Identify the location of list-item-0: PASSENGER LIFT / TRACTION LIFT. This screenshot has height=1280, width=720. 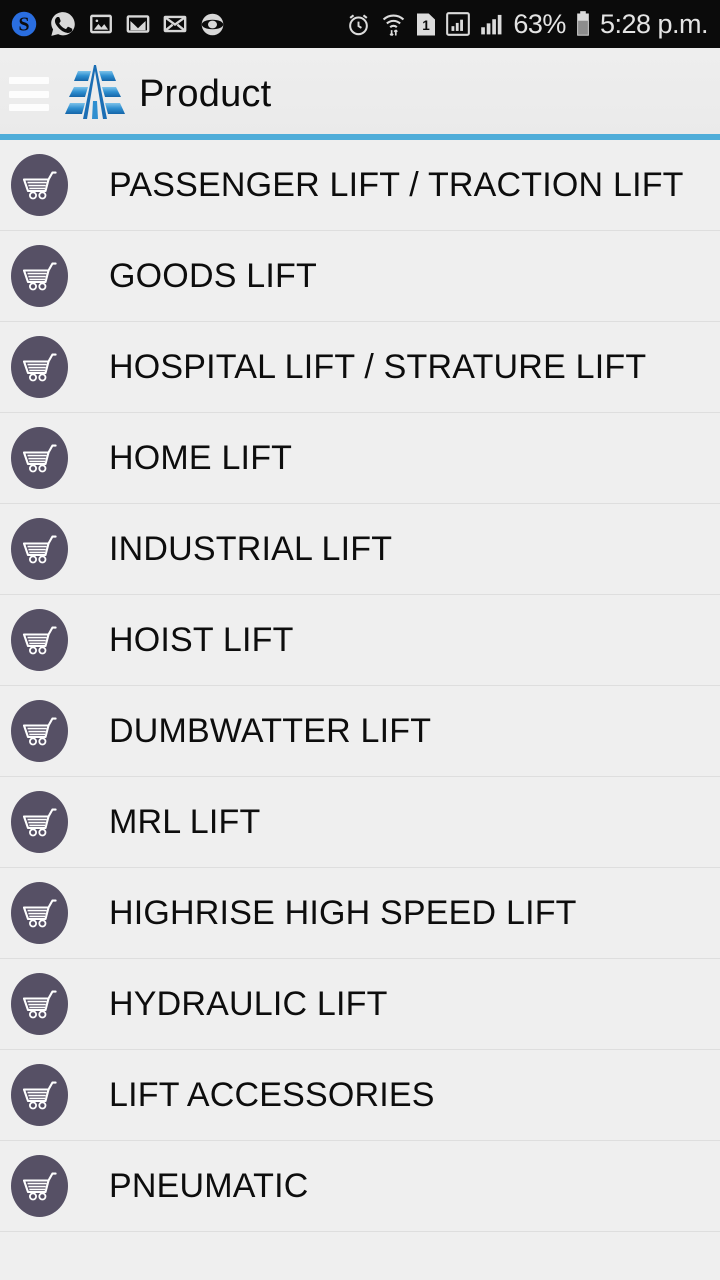
(360, 185).